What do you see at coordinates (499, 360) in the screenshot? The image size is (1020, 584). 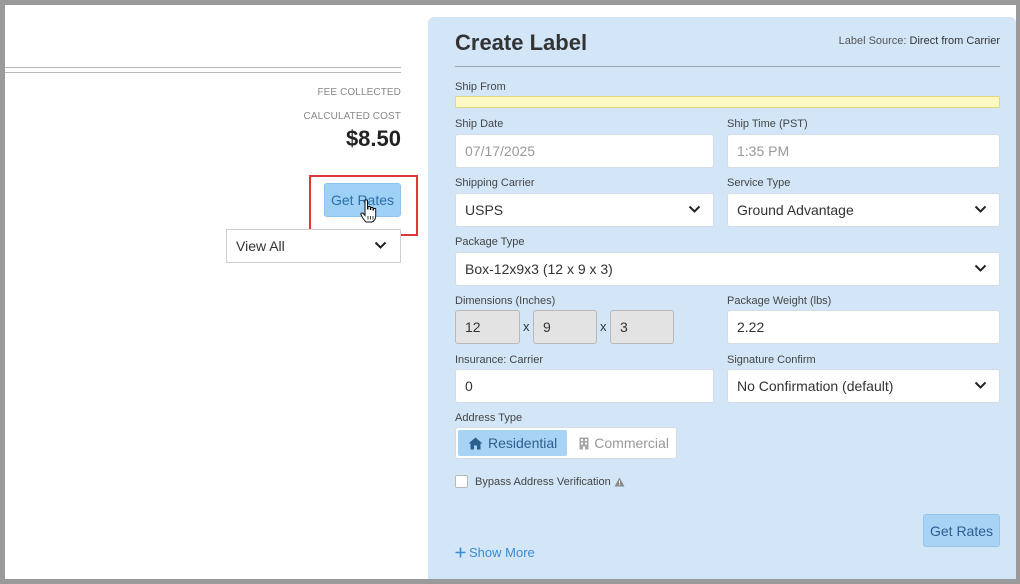 I see `insurance-label: Insurance: Carrier` at bounding box center [499, 360].